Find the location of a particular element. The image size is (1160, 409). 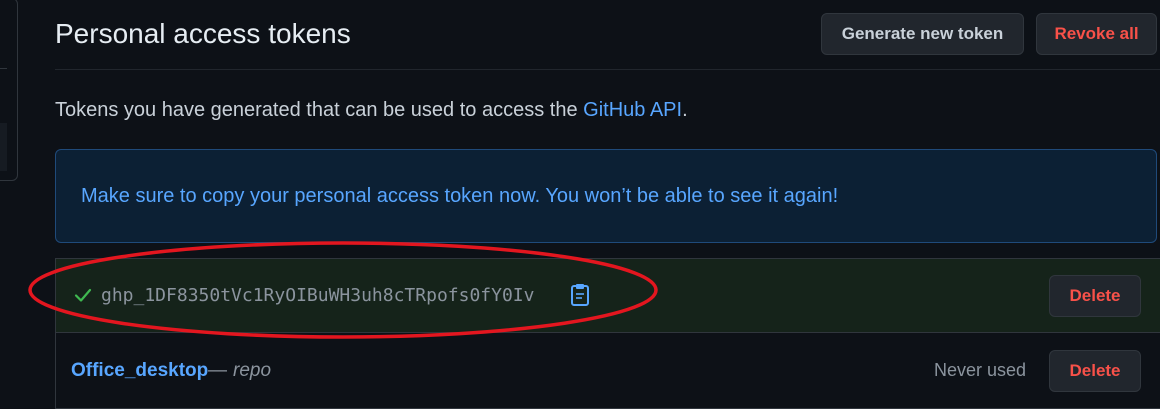

sidebar-item-selected is located at coordinates (3, 147).